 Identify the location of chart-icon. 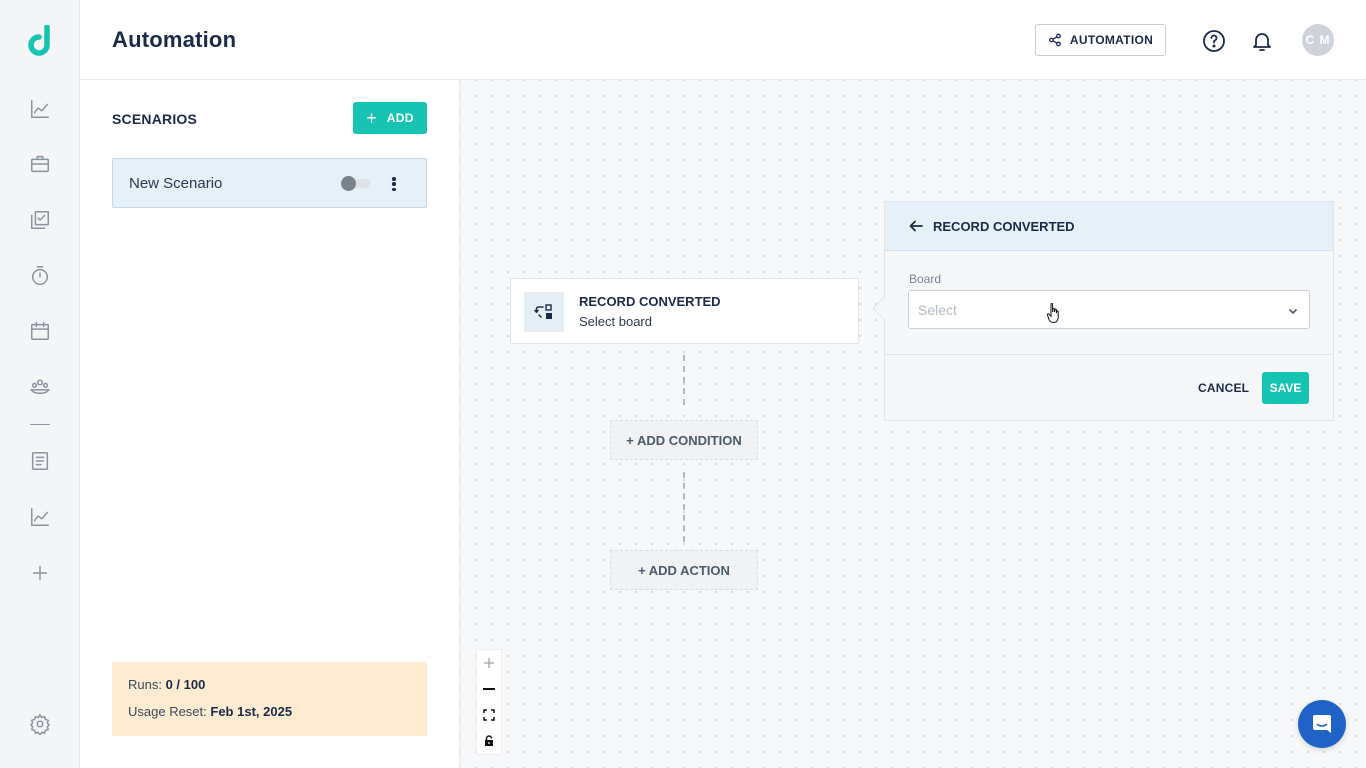
(40, 109).